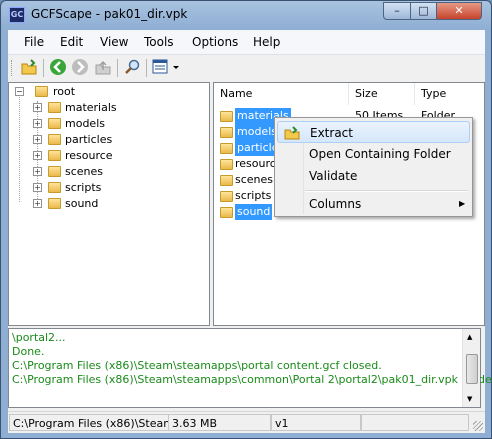  Describe the element at coordinates (103, 67) in the screenshot. I see `up-icon` at that location.